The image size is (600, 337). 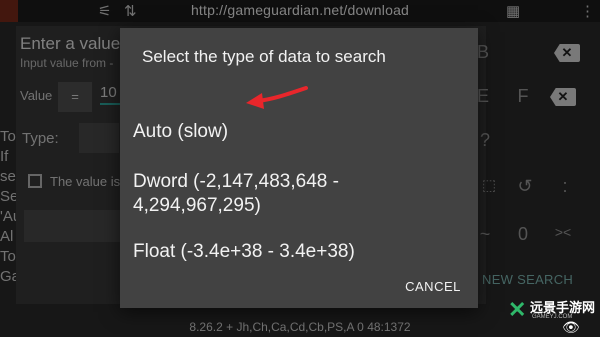 What do you see at coordinates (277, 97) in the screenshot?
I see `red-arrow-annotation` at bounding box center [277, 97].